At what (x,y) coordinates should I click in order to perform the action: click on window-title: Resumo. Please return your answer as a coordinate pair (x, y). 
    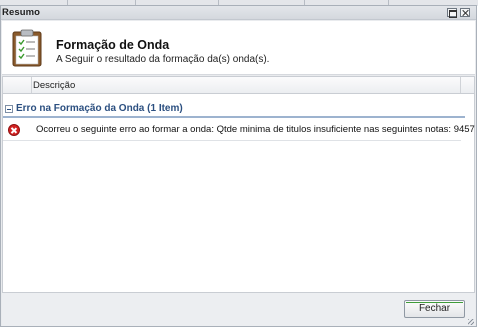
    Looking at the image, I should click on (21, 12).